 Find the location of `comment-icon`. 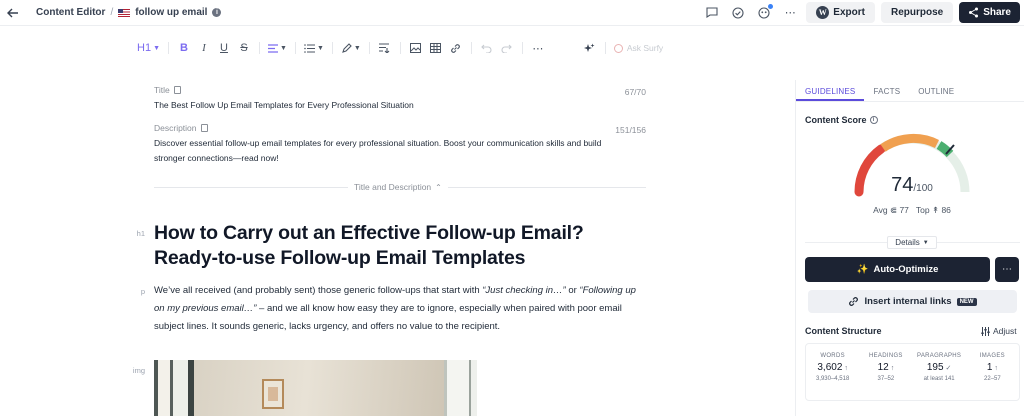

comment-icon is located at coordinates (712, 13).